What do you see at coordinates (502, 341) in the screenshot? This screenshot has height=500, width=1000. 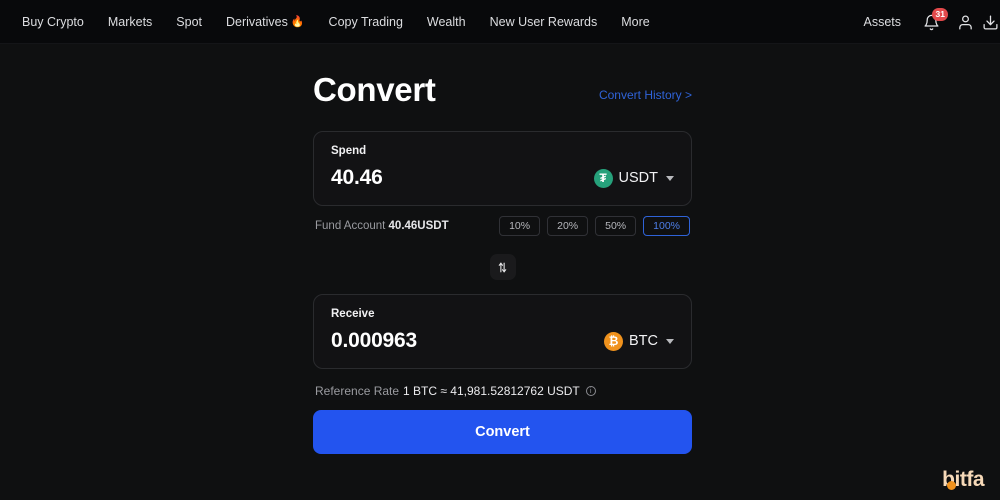 I see `receive-row: 0.000963 ₿ BTC` at bounding box center [502, 341].